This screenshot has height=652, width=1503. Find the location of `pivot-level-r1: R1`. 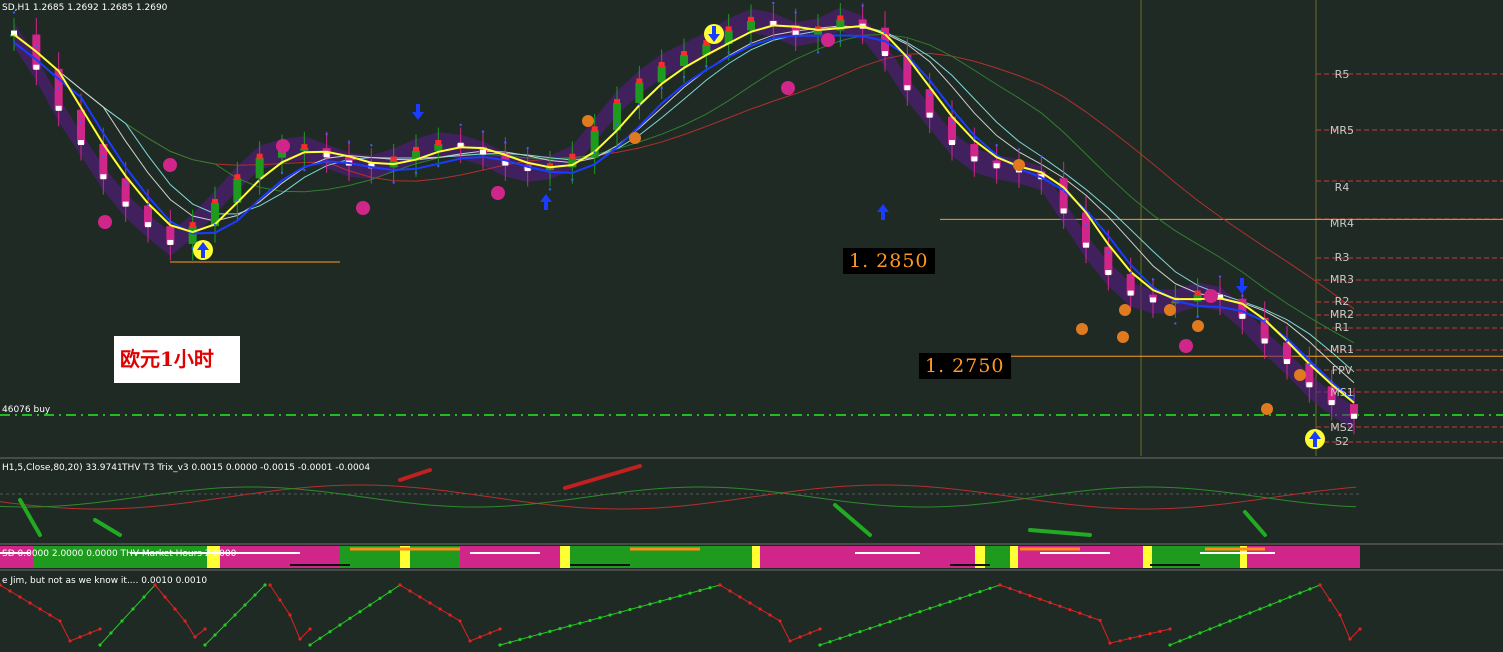

pivot-level-r1: R1 is located at coordinates (1342, 327).